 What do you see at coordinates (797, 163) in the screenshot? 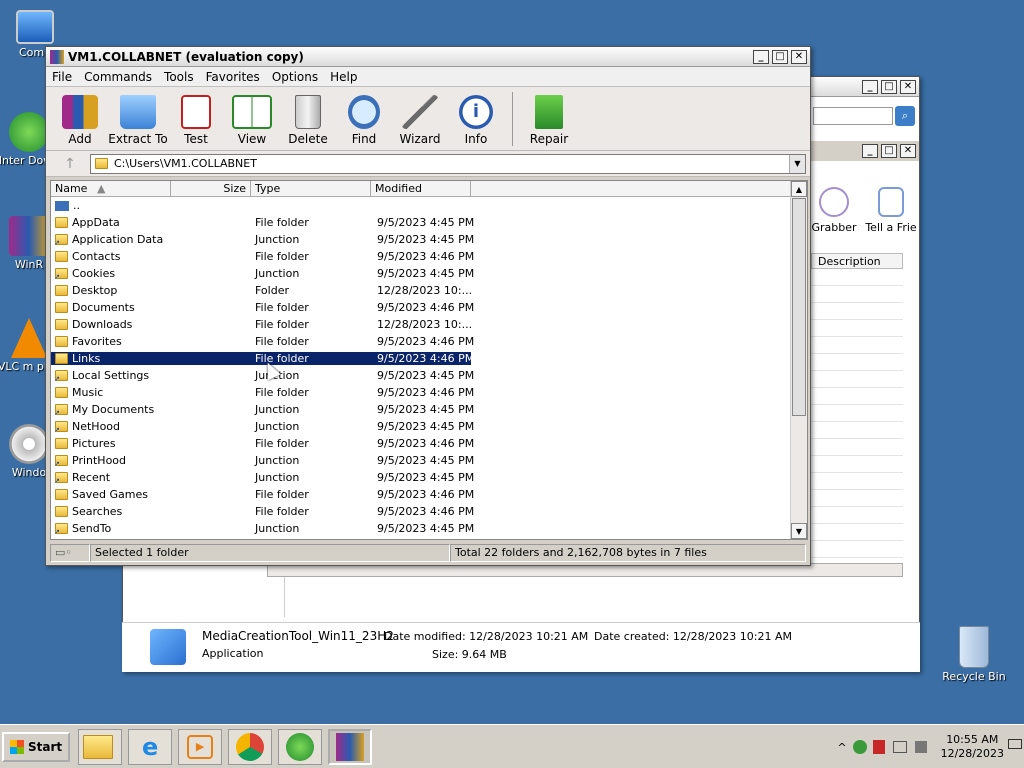
I see `chevron-down-icon: ▼` at bounding box center [797, 163].